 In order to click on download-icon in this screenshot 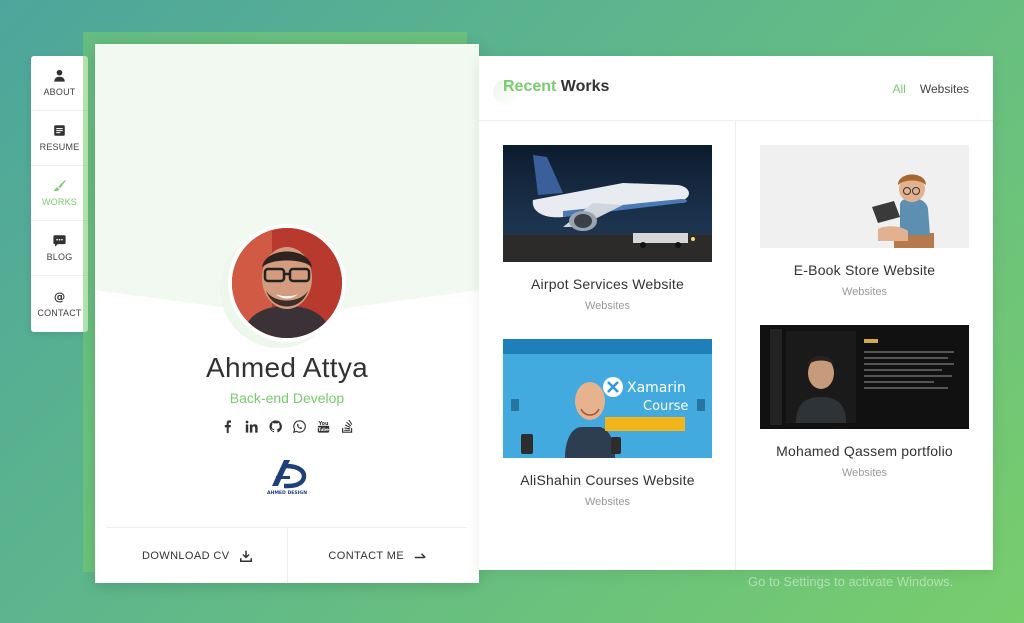, I will do `click(245, 556)`.